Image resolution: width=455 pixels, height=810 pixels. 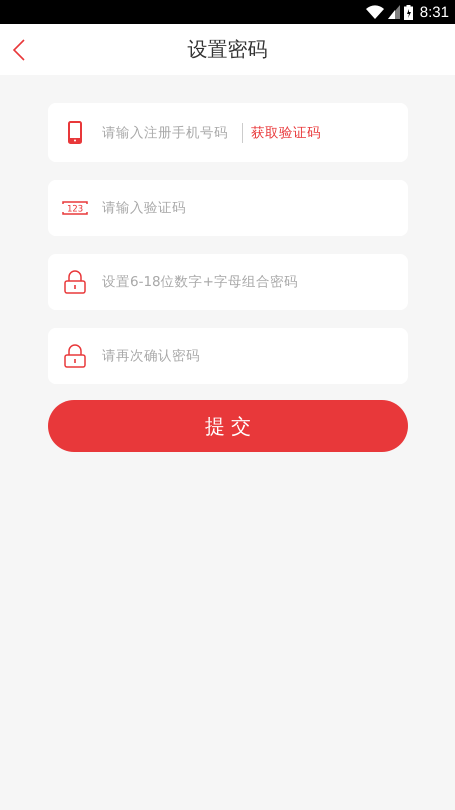 What do you see at coordinates (434, 12) in the screenshot?
I see `clock-time: 8:31` at bounding box center [434, 12].